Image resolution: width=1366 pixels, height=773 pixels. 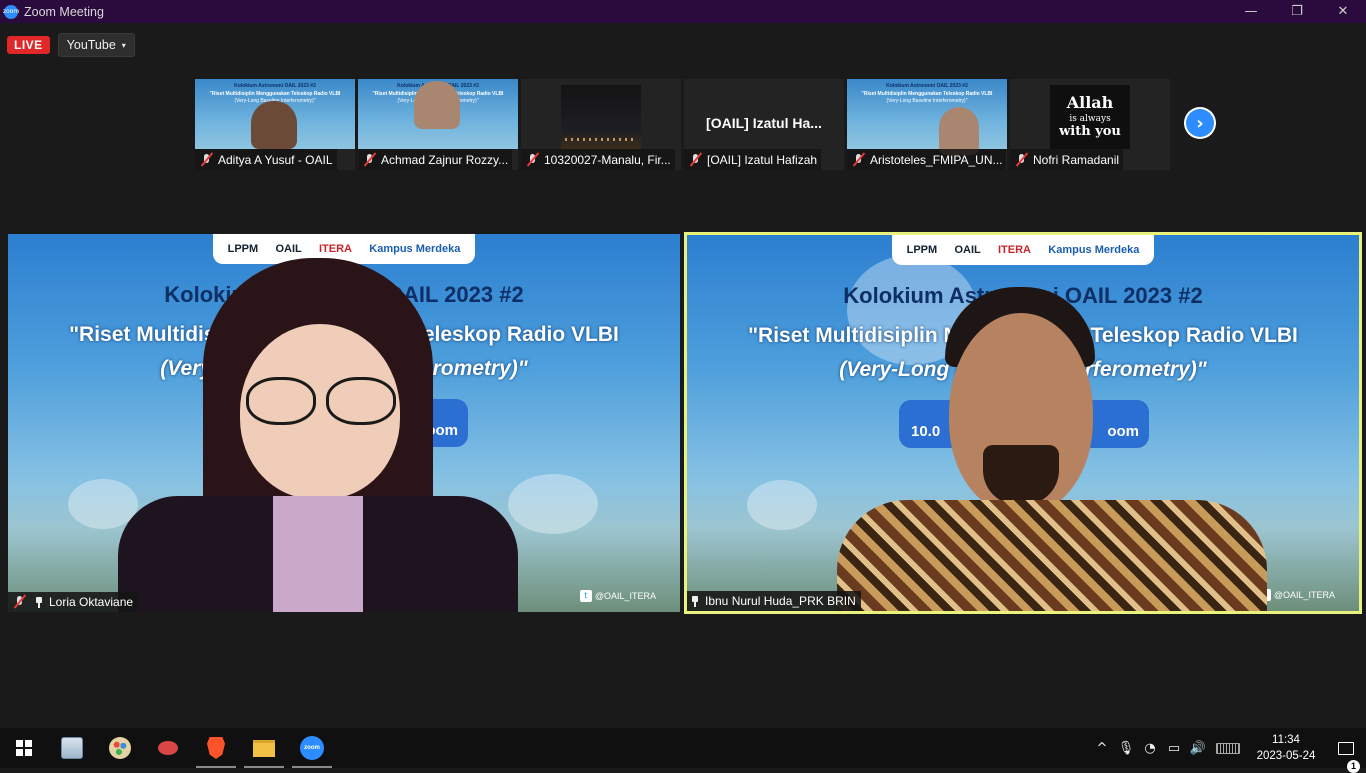 I want to click on participant-thumbnail: Allah is always with you Nofri Ramadanil, so click(x=1090, y=124).